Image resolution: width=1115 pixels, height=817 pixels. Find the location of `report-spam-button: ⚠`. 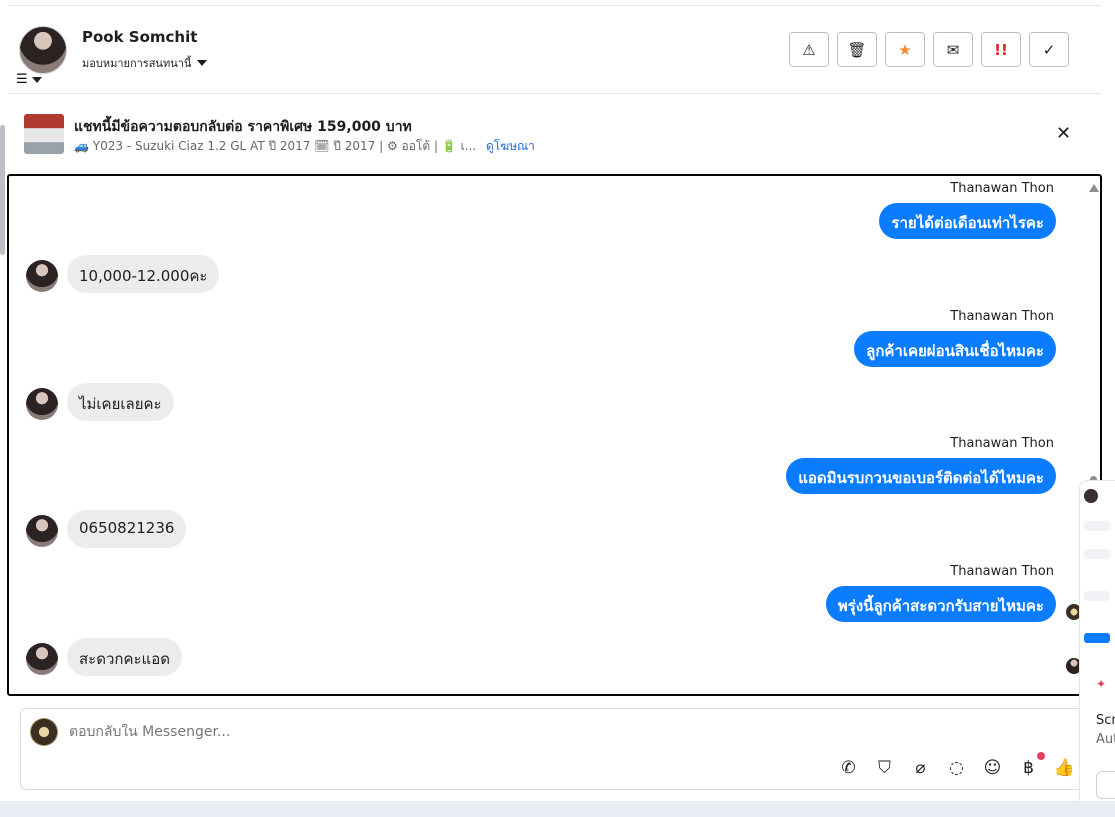

report-spam-button: ⚠ is located at coordinates (809, 49).